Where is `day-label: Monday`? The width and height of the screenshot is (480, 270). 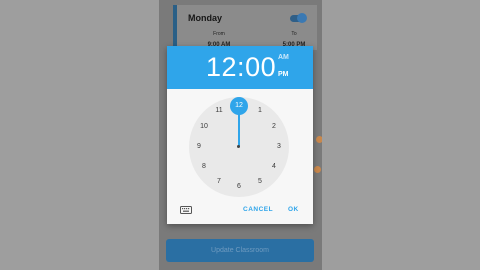 day-label: Monday is located at coordinates (205, 18).